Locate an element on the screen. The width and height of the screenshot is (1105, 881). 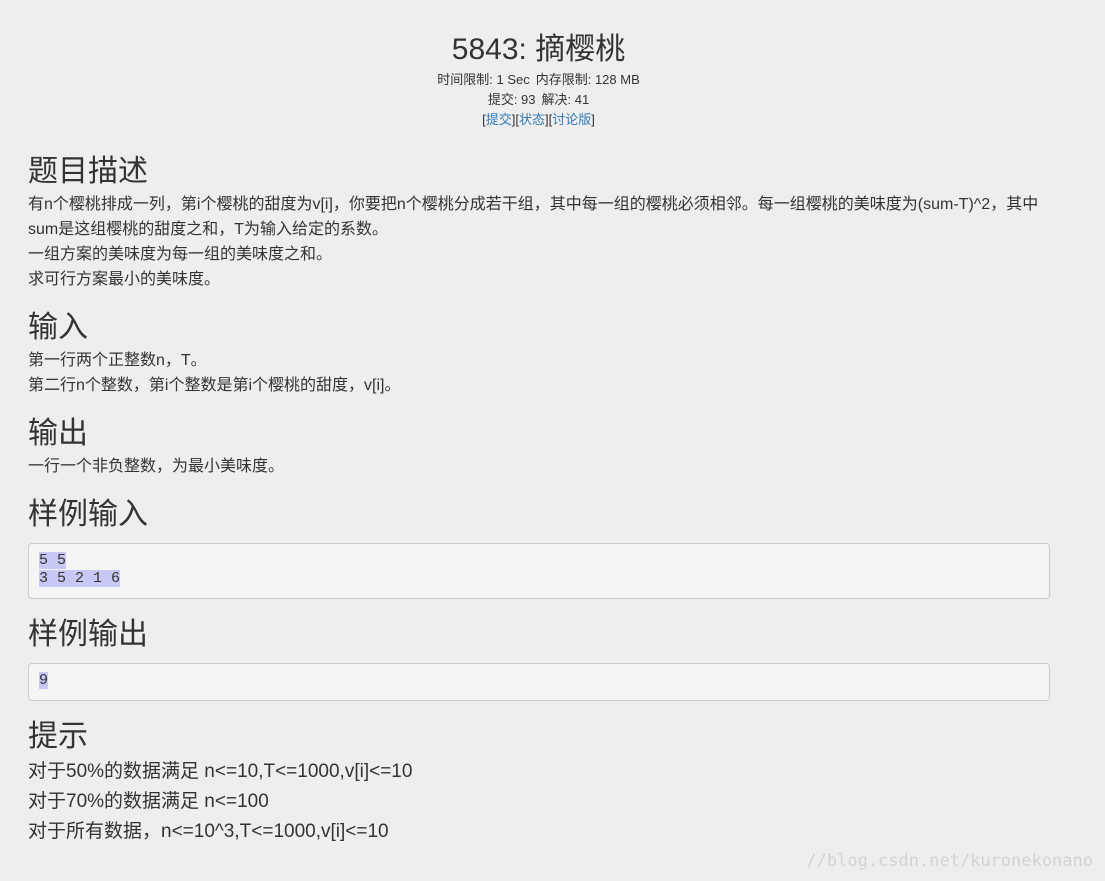
sample-output-line: 9 is located at coordinates (44, 680).